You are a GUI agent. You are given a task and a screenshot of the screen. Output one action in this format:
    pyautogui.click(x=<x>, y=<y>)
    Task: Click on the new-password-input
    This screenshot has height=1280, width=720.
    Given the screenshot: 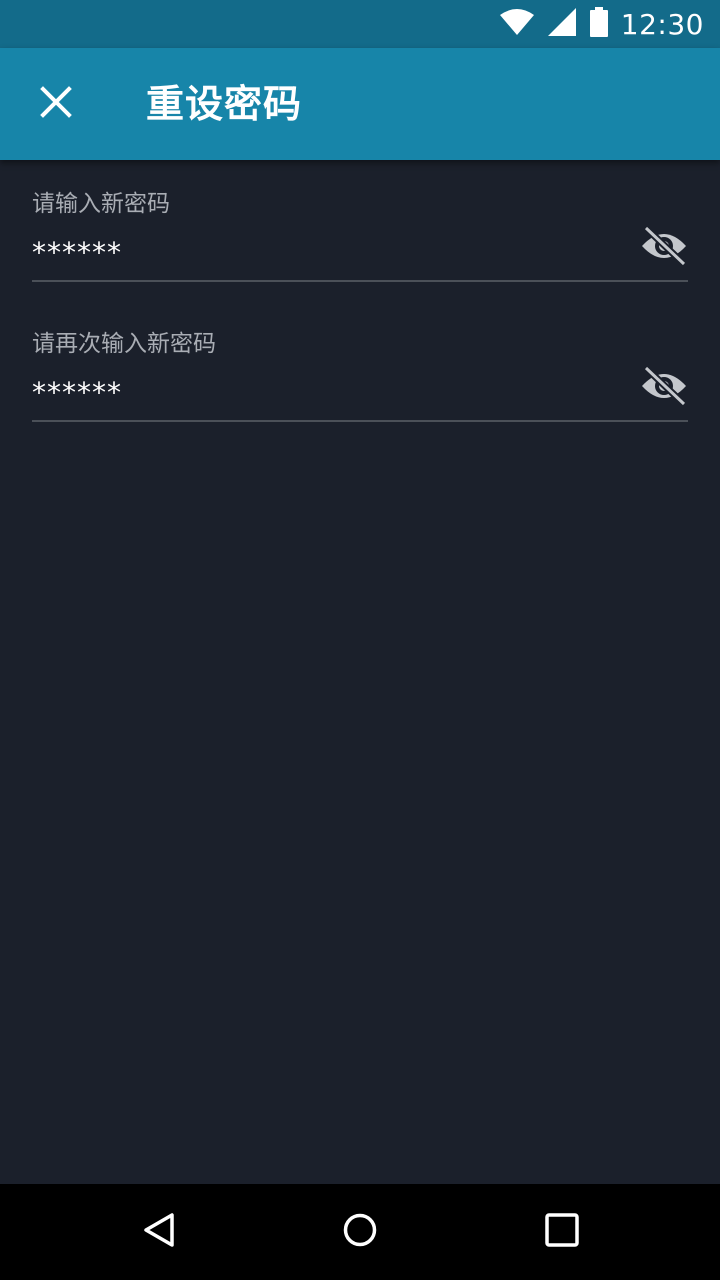 What is the action you would take?
    pyautogui.click(x=322, y=252)
    